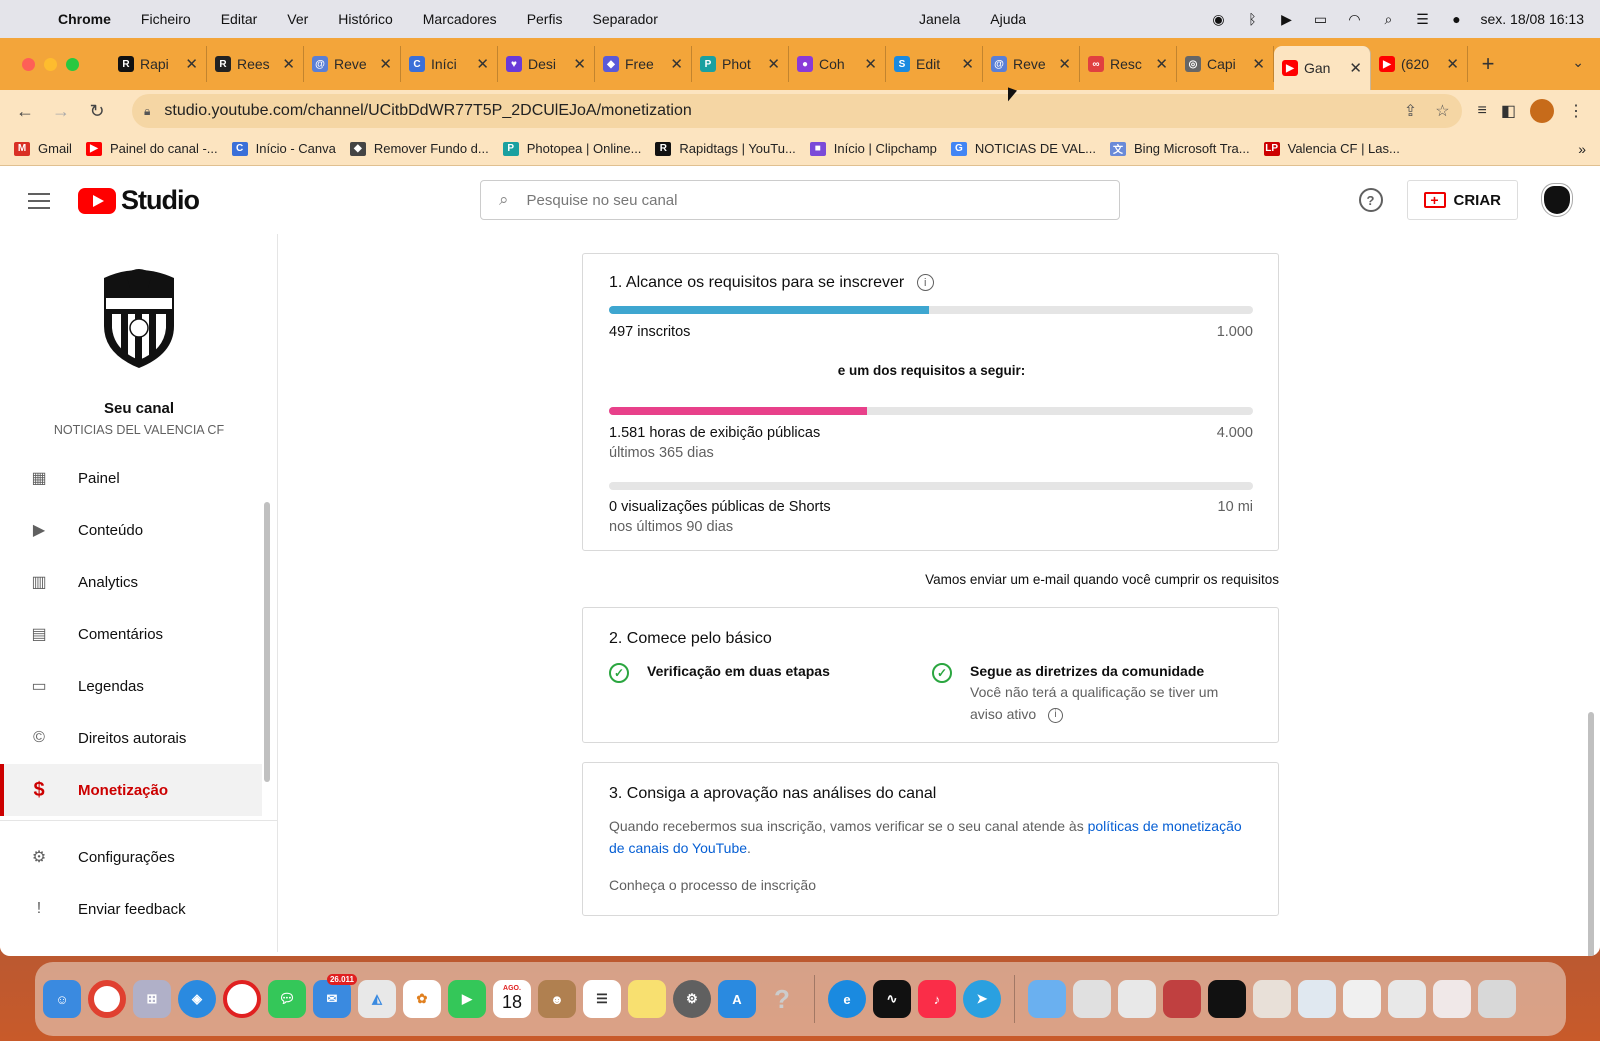 The width and height of the screenshot is (1600, 1041). I want to click on music-icon: ♪, so click(937, 999).